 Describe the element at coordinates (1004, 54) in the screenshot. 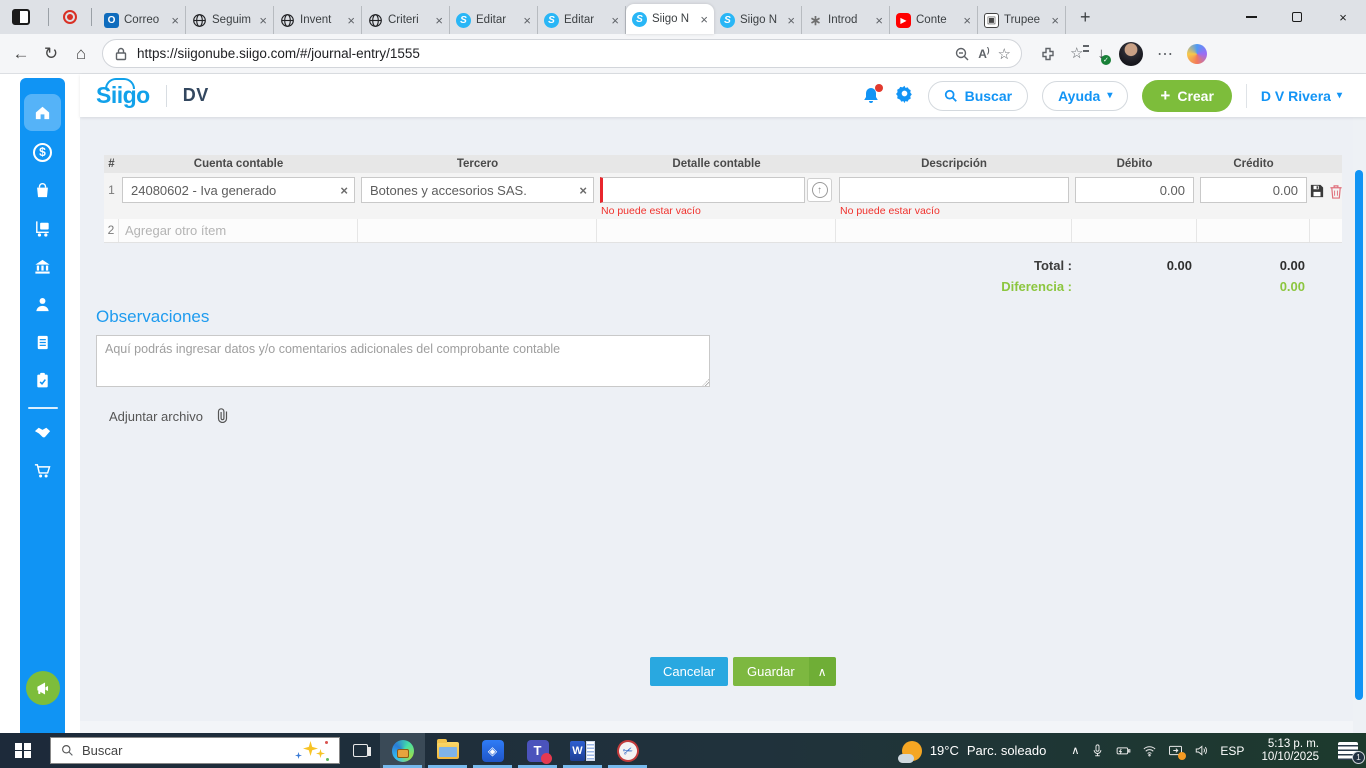

I see `favorite-star-icon: ☆` at that location.